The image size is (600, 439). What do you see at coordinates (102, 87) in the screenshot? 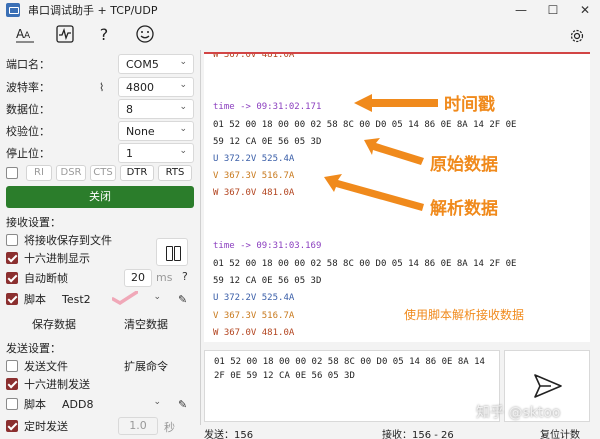
I see `signal-icon: ⌇` at bounding box center [102, 87].